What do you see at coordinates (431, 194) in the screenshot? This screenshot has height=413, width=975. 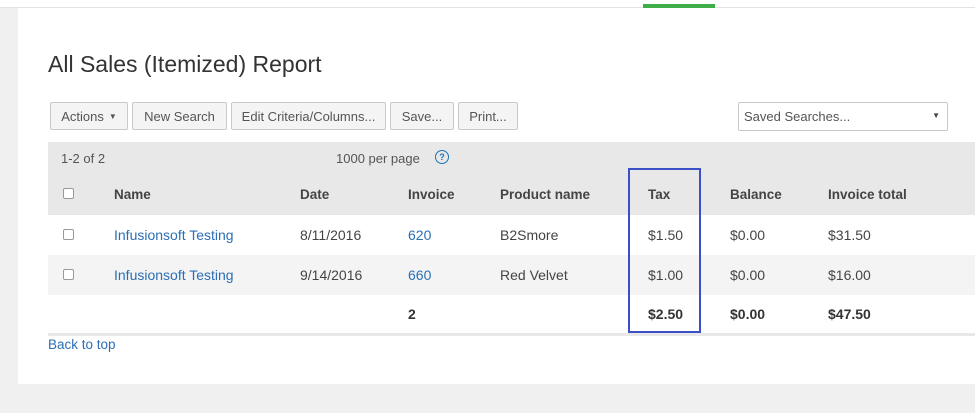 I see `column-header-invoice: Invoice` at bounding box center [431, 194].